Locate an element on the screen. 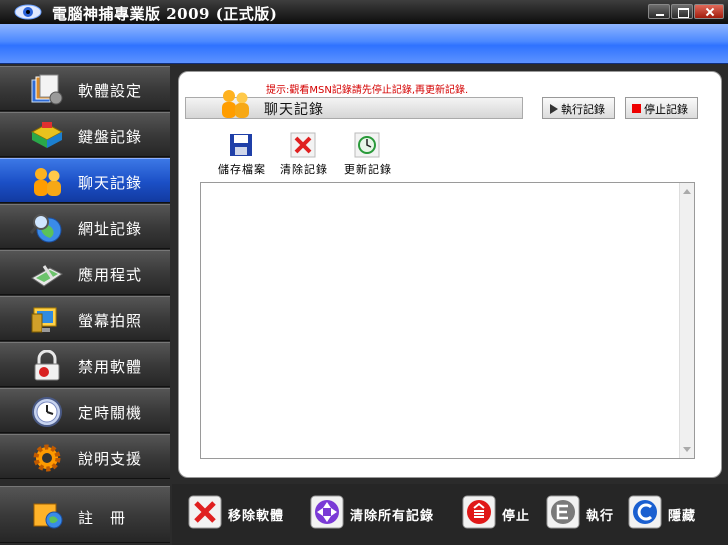 The width and height of the screenshot is (728, 545). sidebar-item-screenshot: 螢幕拍照 is located at coordinates (85, 318).